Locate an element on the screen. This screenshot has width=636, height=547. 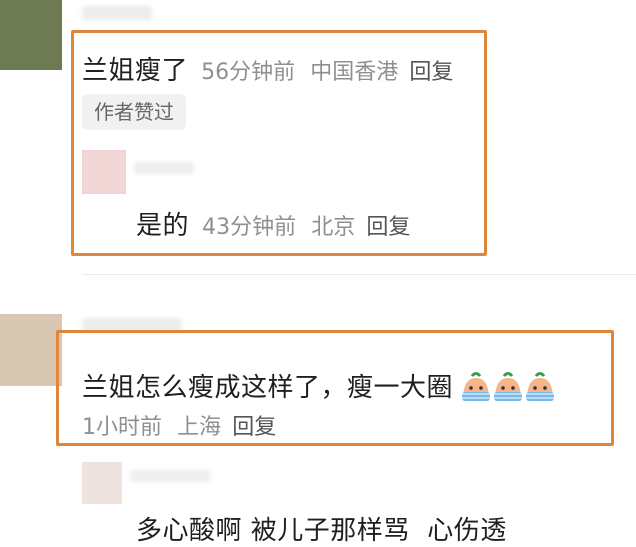
reply-line: 是的 43分钟前 北京 回复 is located at coordinates (273, 223).